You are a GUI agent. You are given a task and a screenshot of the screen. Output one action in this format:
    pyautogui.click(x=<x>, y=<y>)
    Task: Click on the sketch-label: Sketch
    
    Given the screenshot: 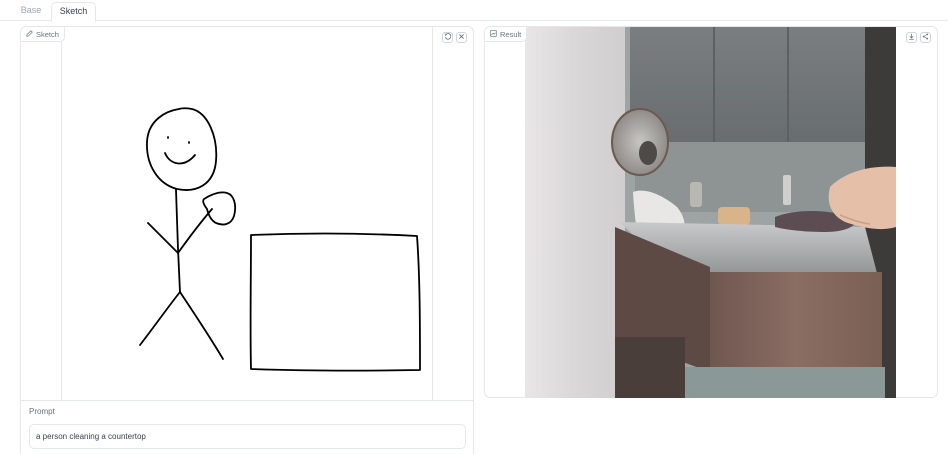 What is the action you would take?
    pyautogui.click(x=43, y=34)
    